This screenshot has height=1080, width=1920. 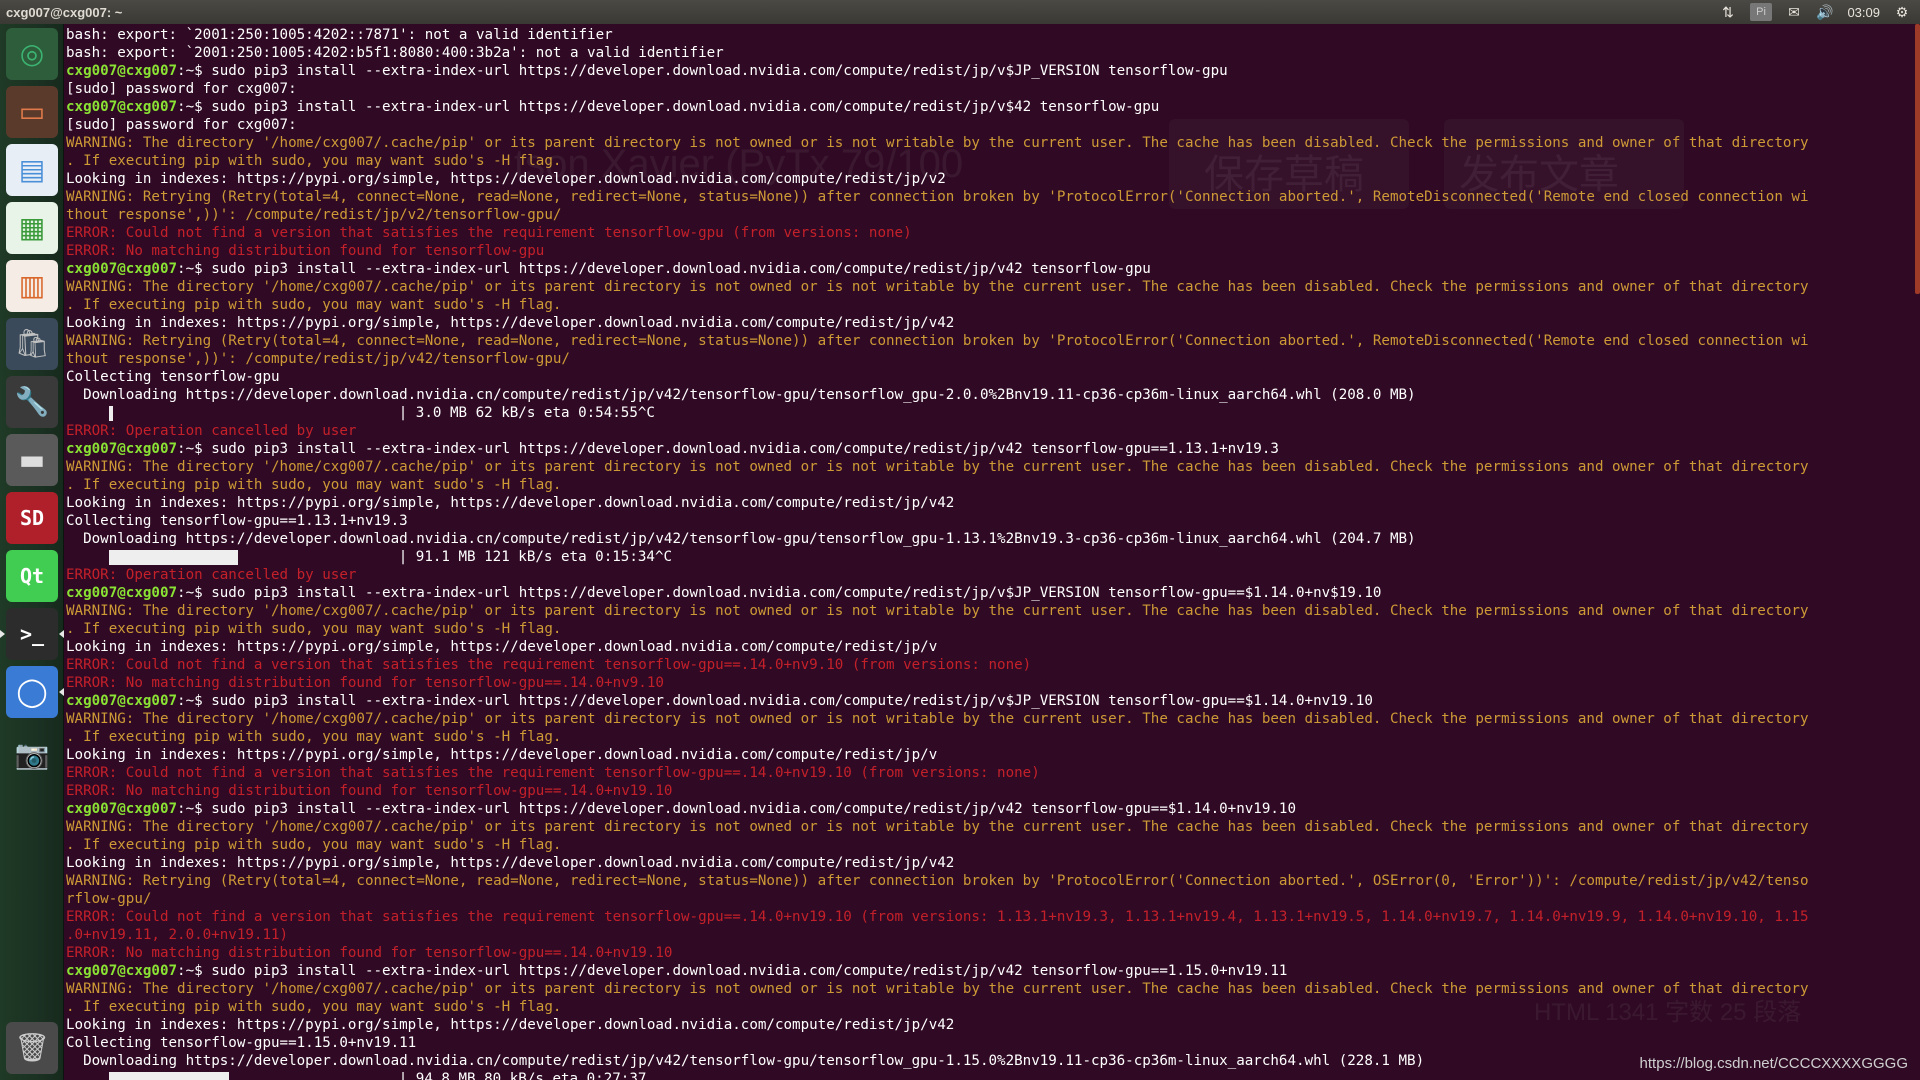 I want to click on drive-icon: ▬, so click(x=32, y=460).